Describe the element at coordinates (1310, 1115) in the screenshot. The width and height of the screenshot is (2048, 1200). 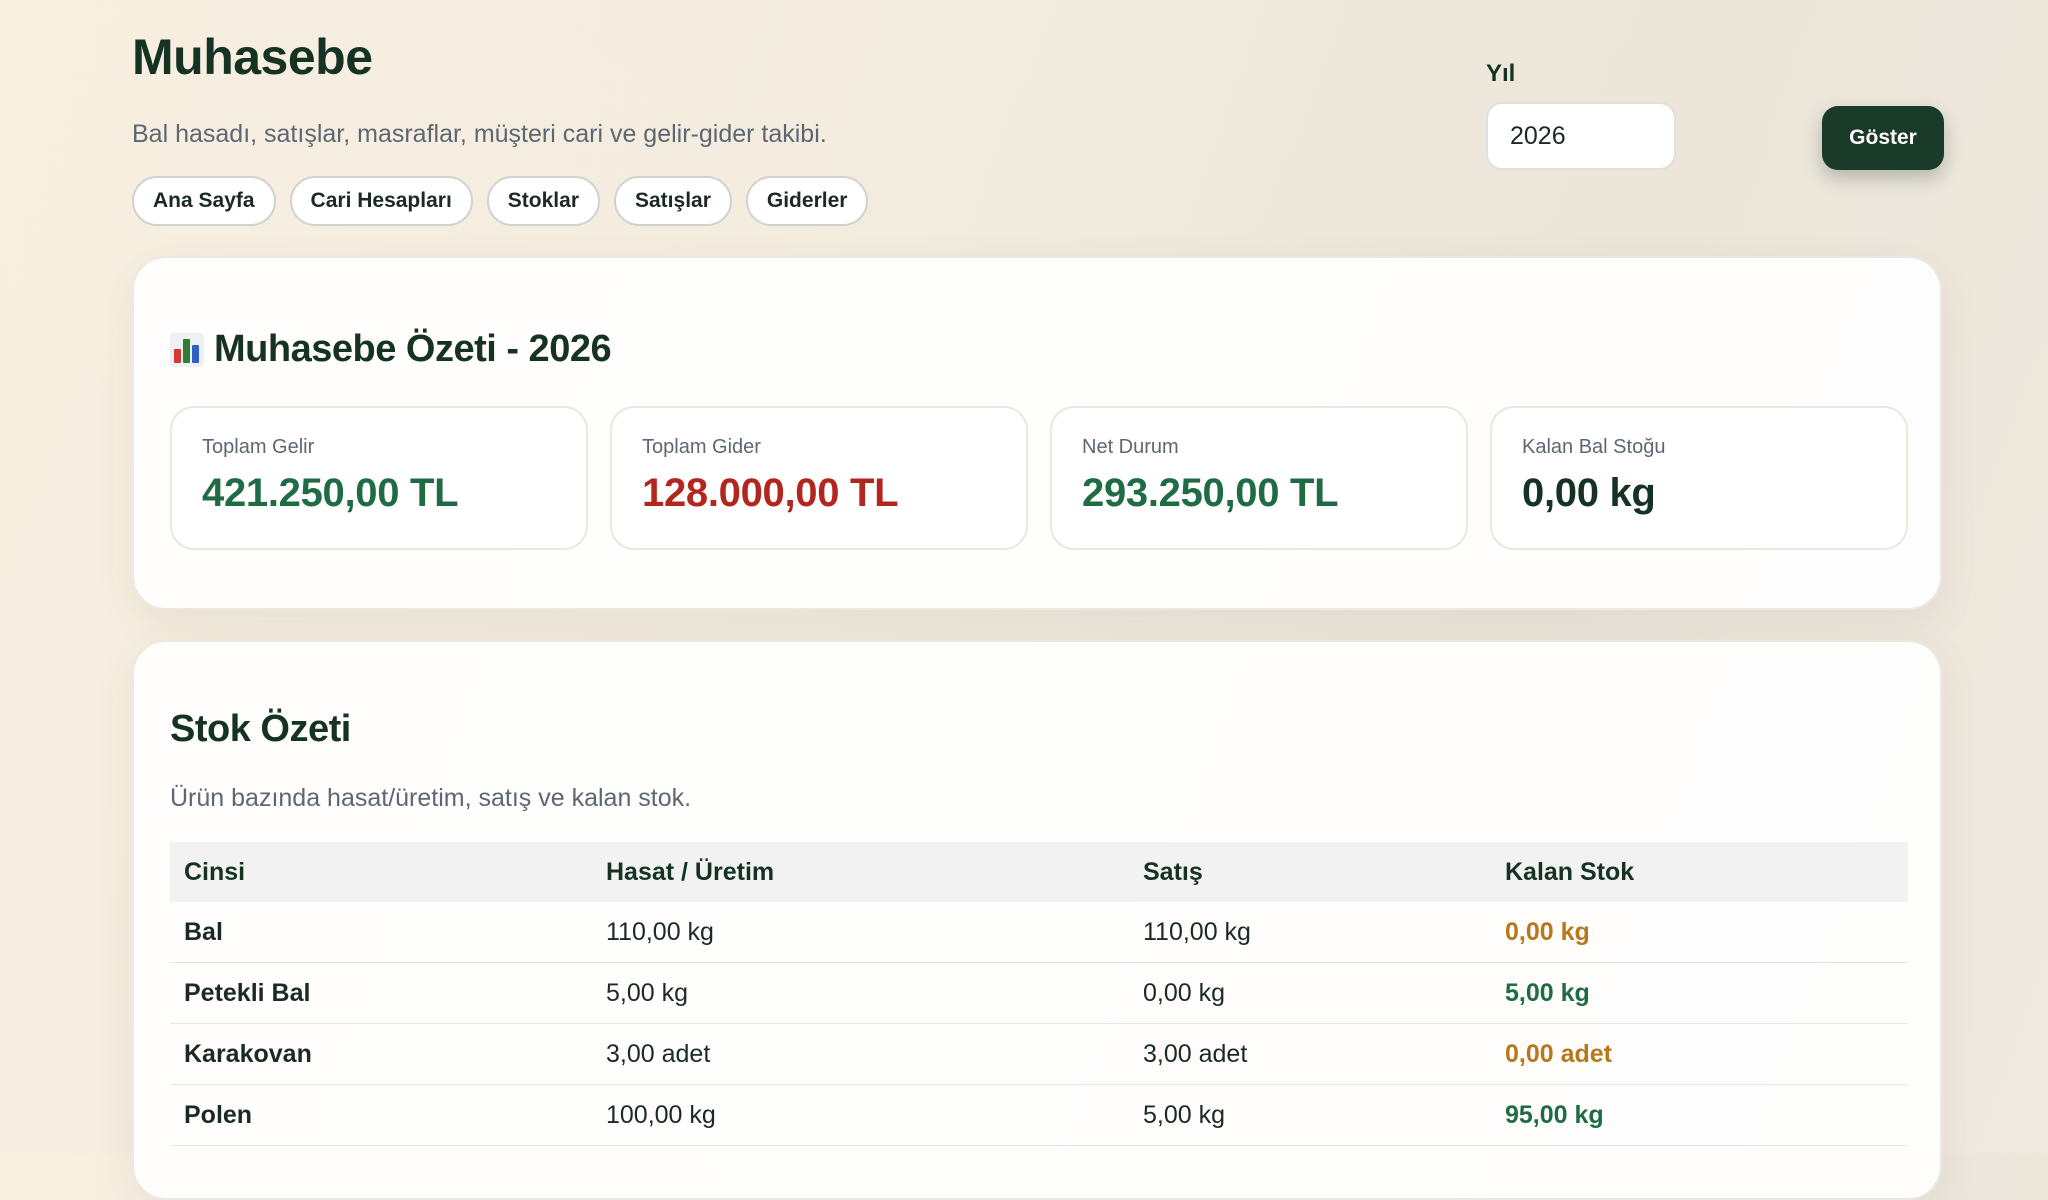
I see `cell-sales: 5,00 kg` at that location.